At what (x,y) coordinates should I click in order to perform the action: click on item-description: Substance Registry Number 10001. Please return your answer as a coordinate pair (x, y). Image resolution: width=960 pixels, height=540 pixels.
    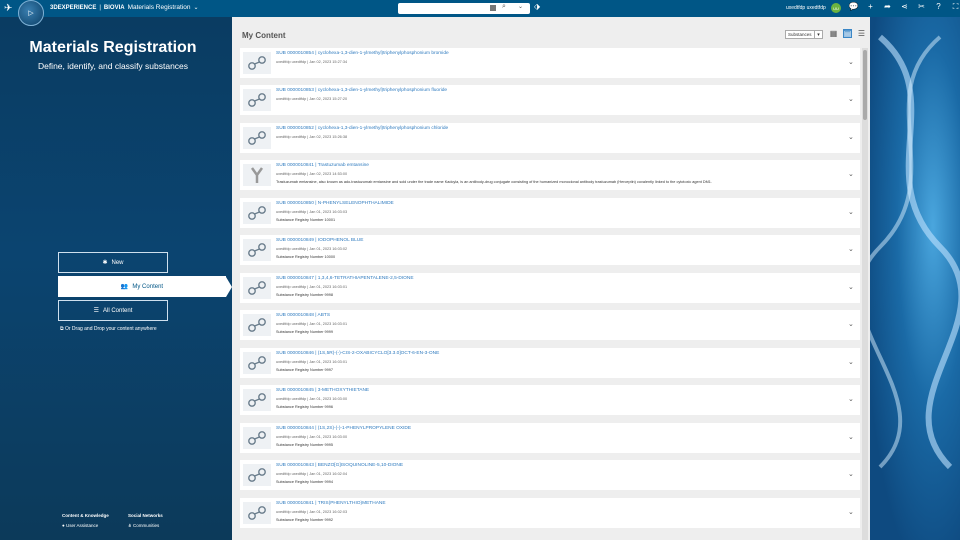
    Looking at the image, I should click on (306, 220).